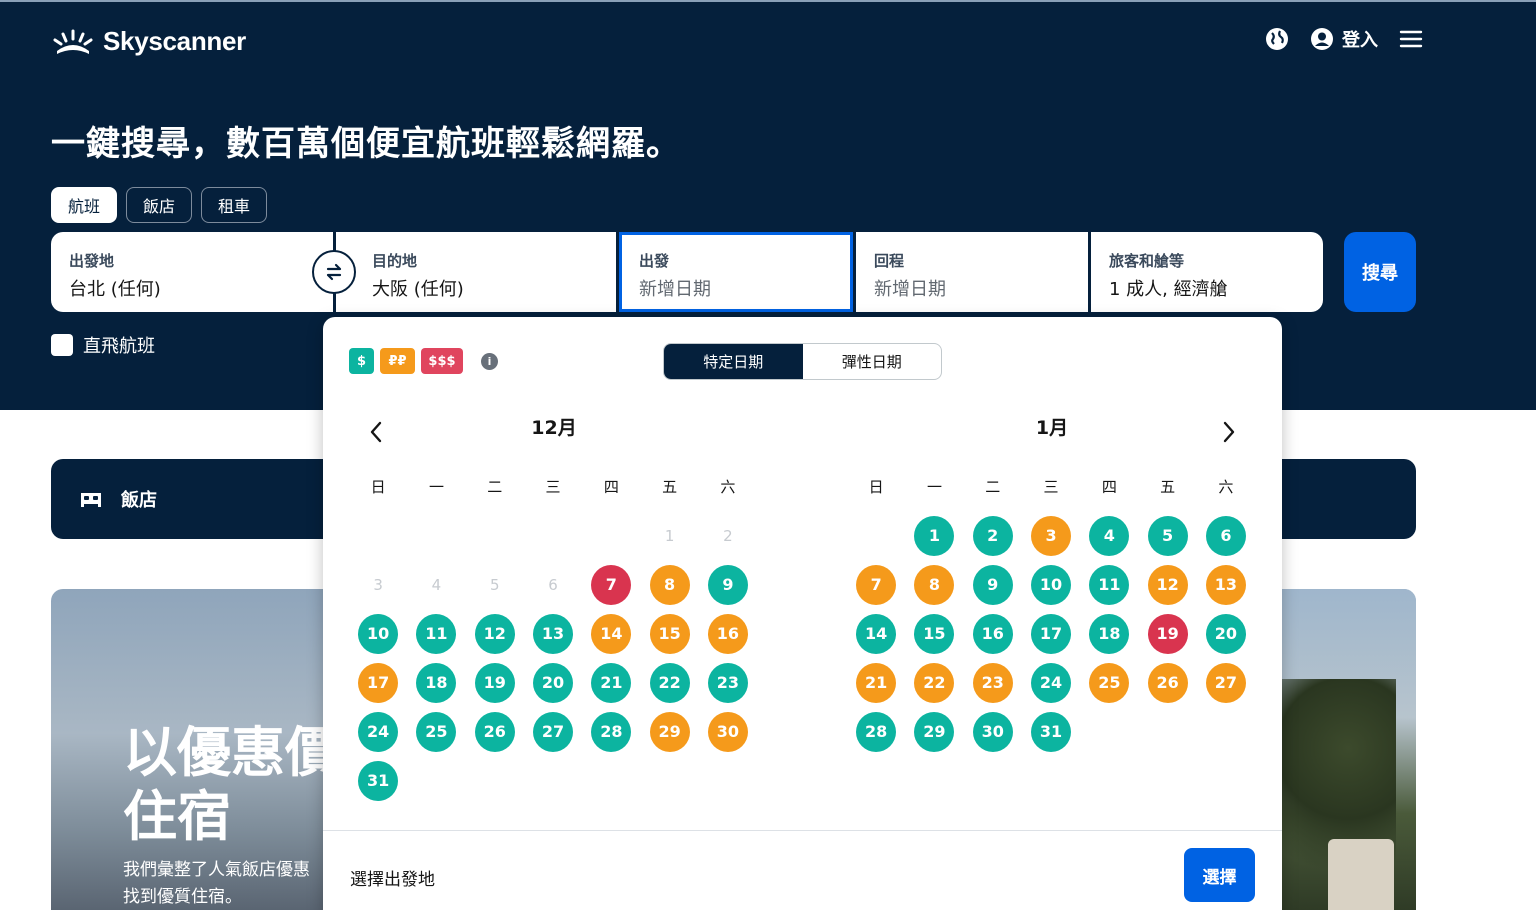 This screenshot has width=1536, height=910. I want to click on day-cell-mid-price: 21, so click(876, 682).